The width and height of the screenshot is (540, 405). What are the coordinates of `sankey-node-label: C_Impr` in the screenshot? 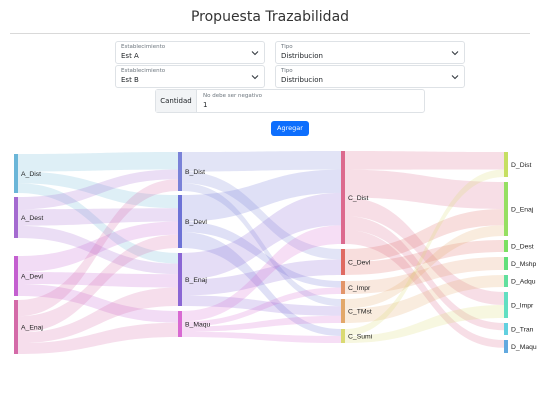 It's located at (359, 288).